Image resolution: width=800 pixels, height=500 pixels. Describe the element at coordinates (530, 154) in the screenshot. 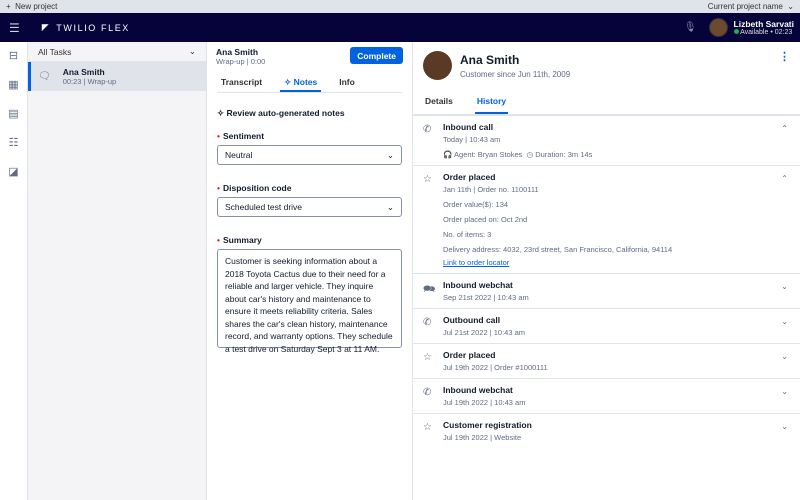

I see `clock-icon: ◷` at that location.